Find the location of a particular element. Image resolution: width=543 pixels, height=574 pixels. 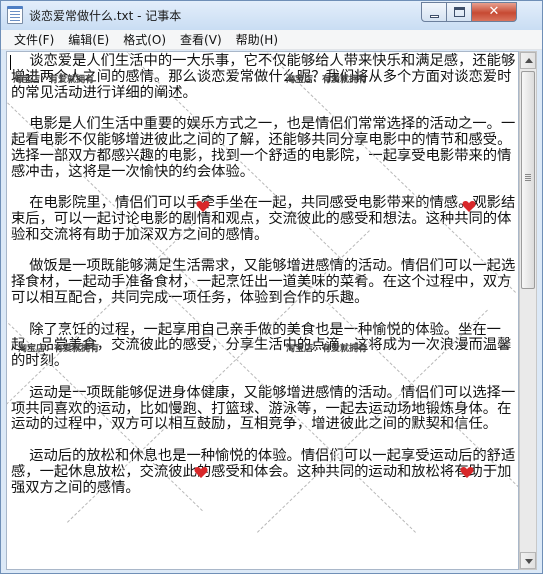

menu-bar: 文件(F) 编辑(E) 格式(O) 查看(V) 帮助(H) is located at coordinates (271, 40).